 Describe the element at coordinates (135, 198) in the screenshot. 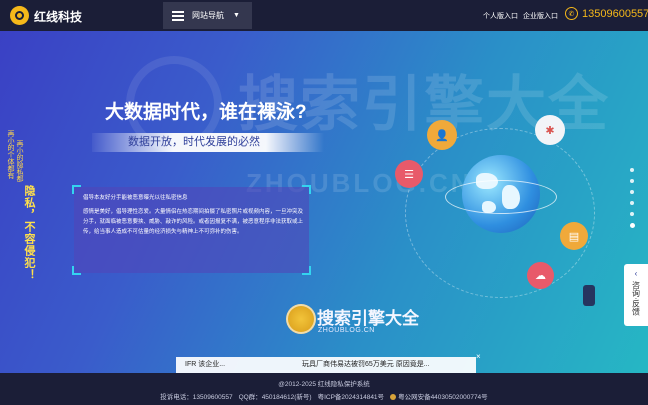

I see `card-heading: 倡导本友好分手能被恶意曝光以往私密信息` at that location.